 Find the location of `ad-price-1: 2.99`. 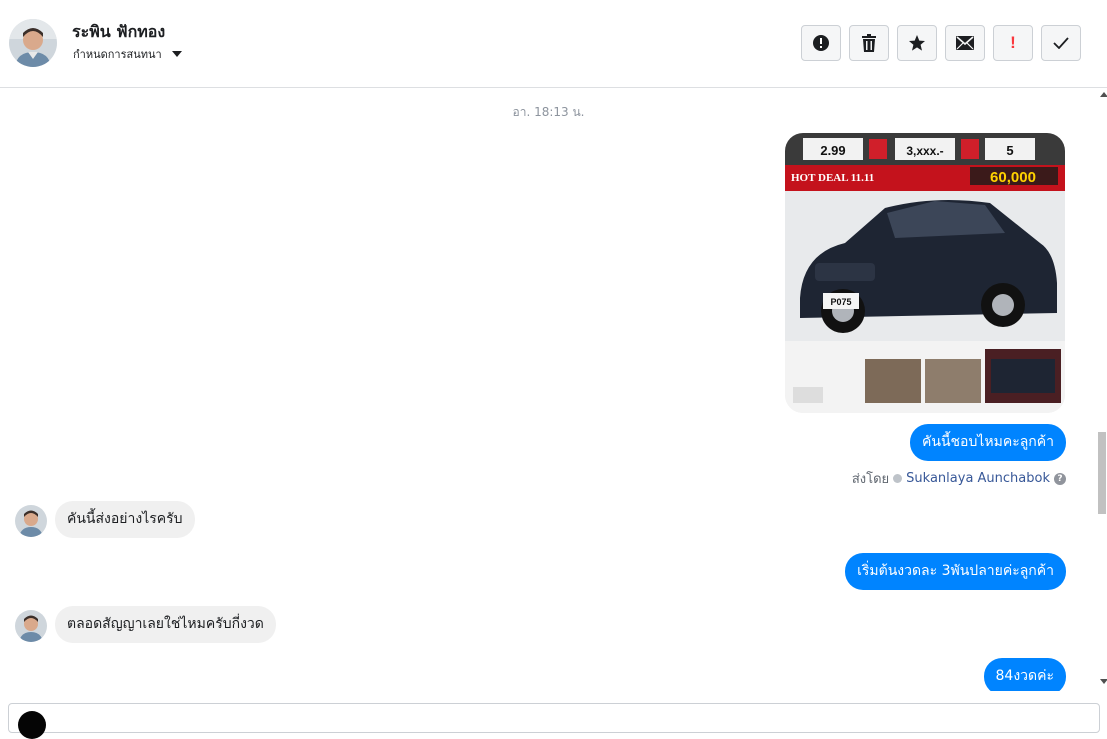

ad-price-1: 2.99 is located at coordinates (832, 150).